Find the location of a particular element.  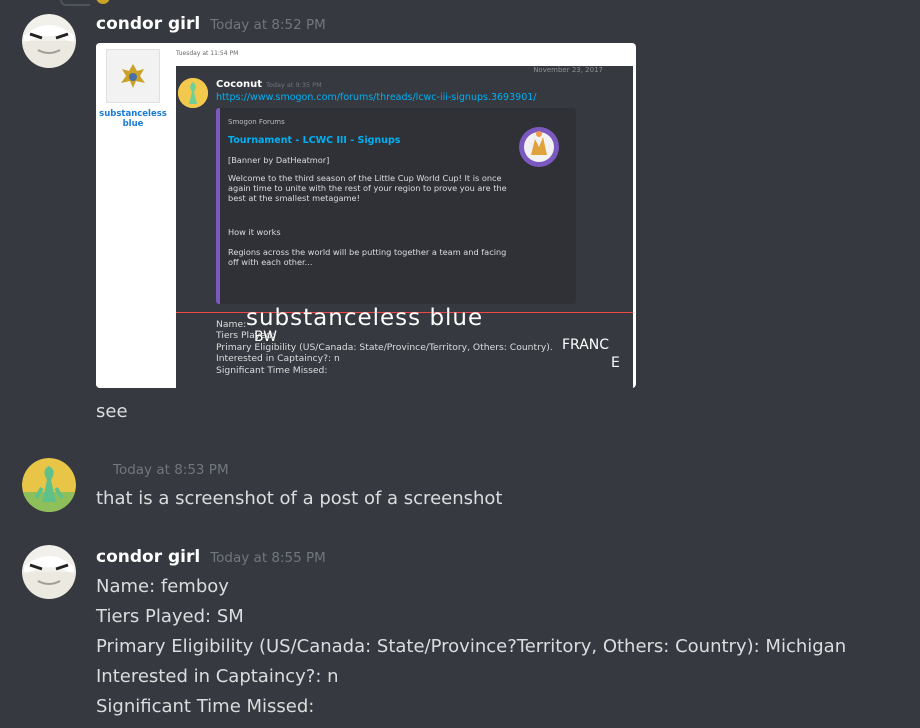

inner-author-row: Coconut Today at 9:35 PM is located at coordinates (269, 84).